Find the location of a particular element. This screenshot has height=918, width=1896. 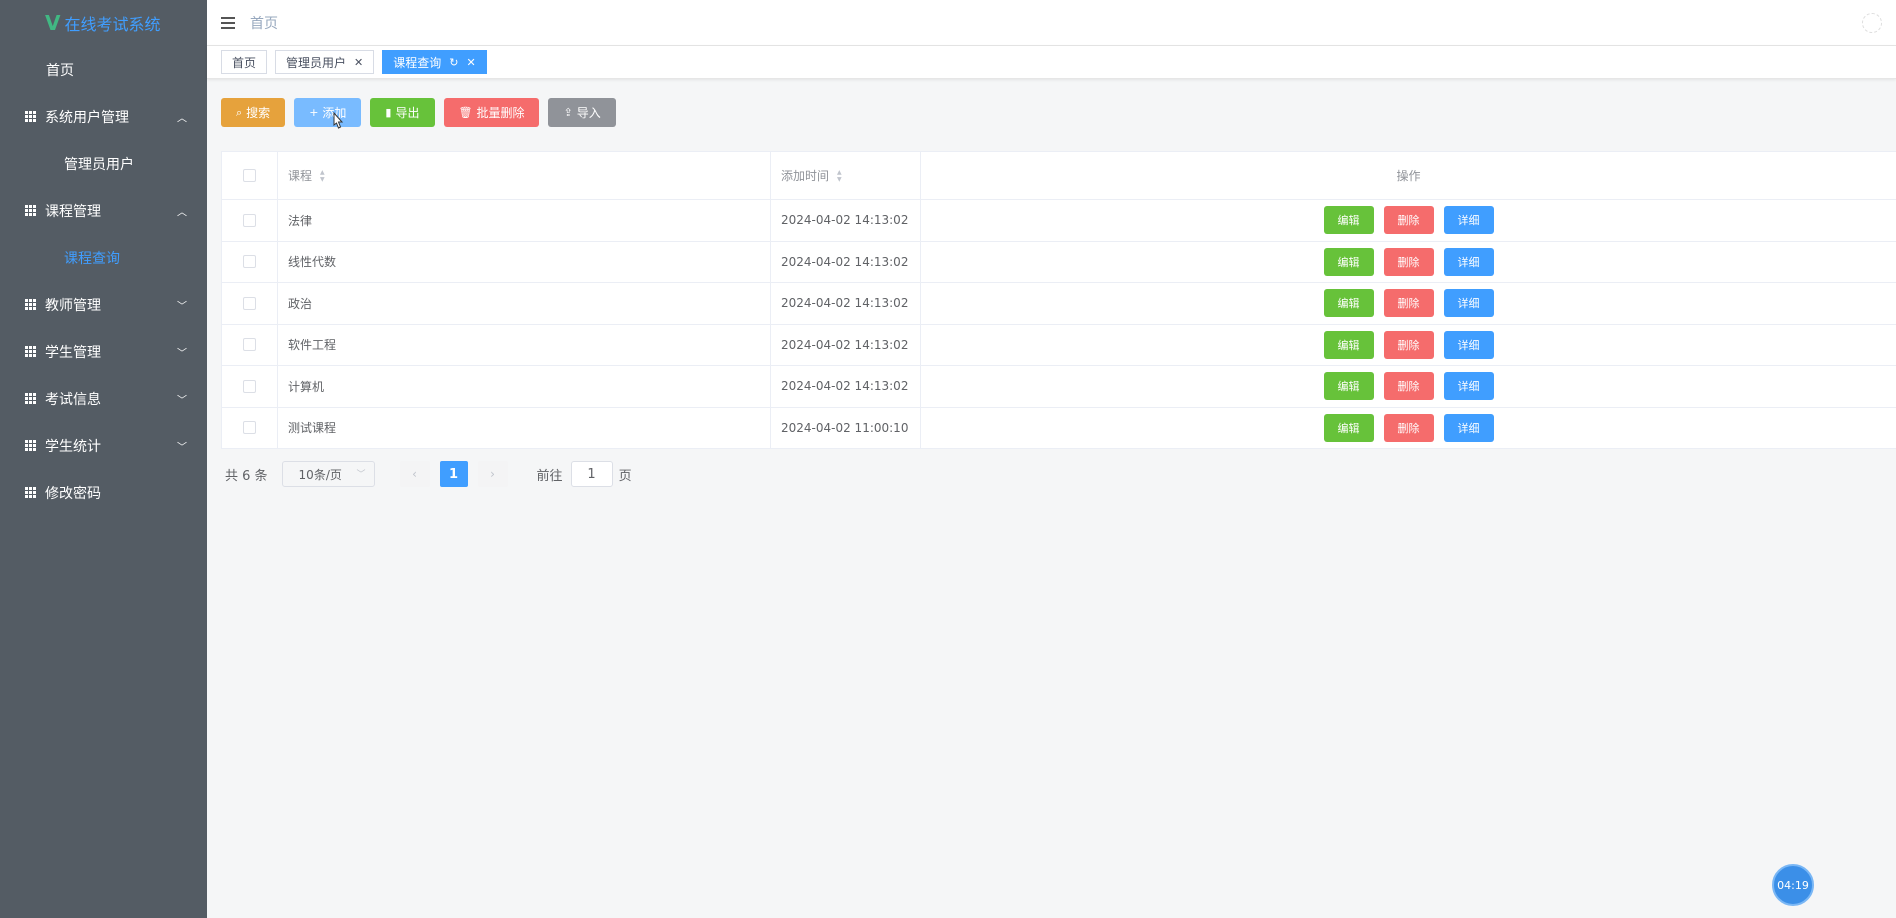

header-cell-time: 添加时间 ▲ ▼ is located at coordinates (846, 175).